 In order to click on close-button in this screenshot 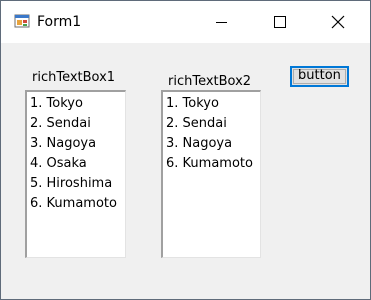, I will do `click(338, 22)`.